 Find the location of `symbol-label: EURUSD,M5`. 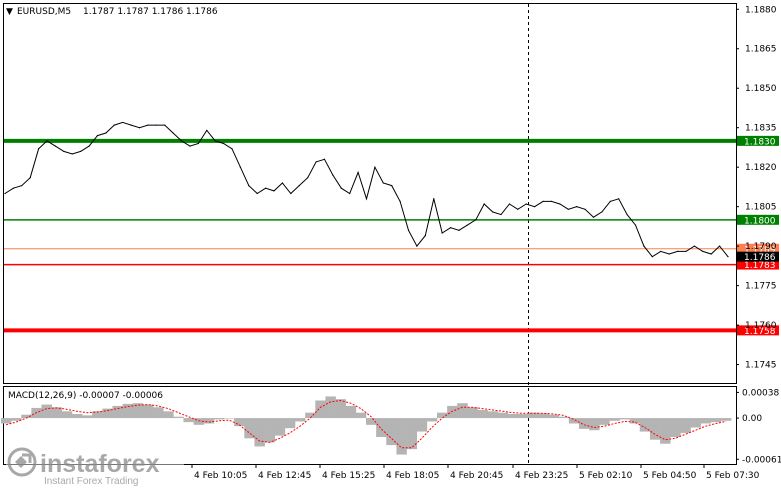

symbol-label: EURUSD,M5 is located at coordinates (44, 12).